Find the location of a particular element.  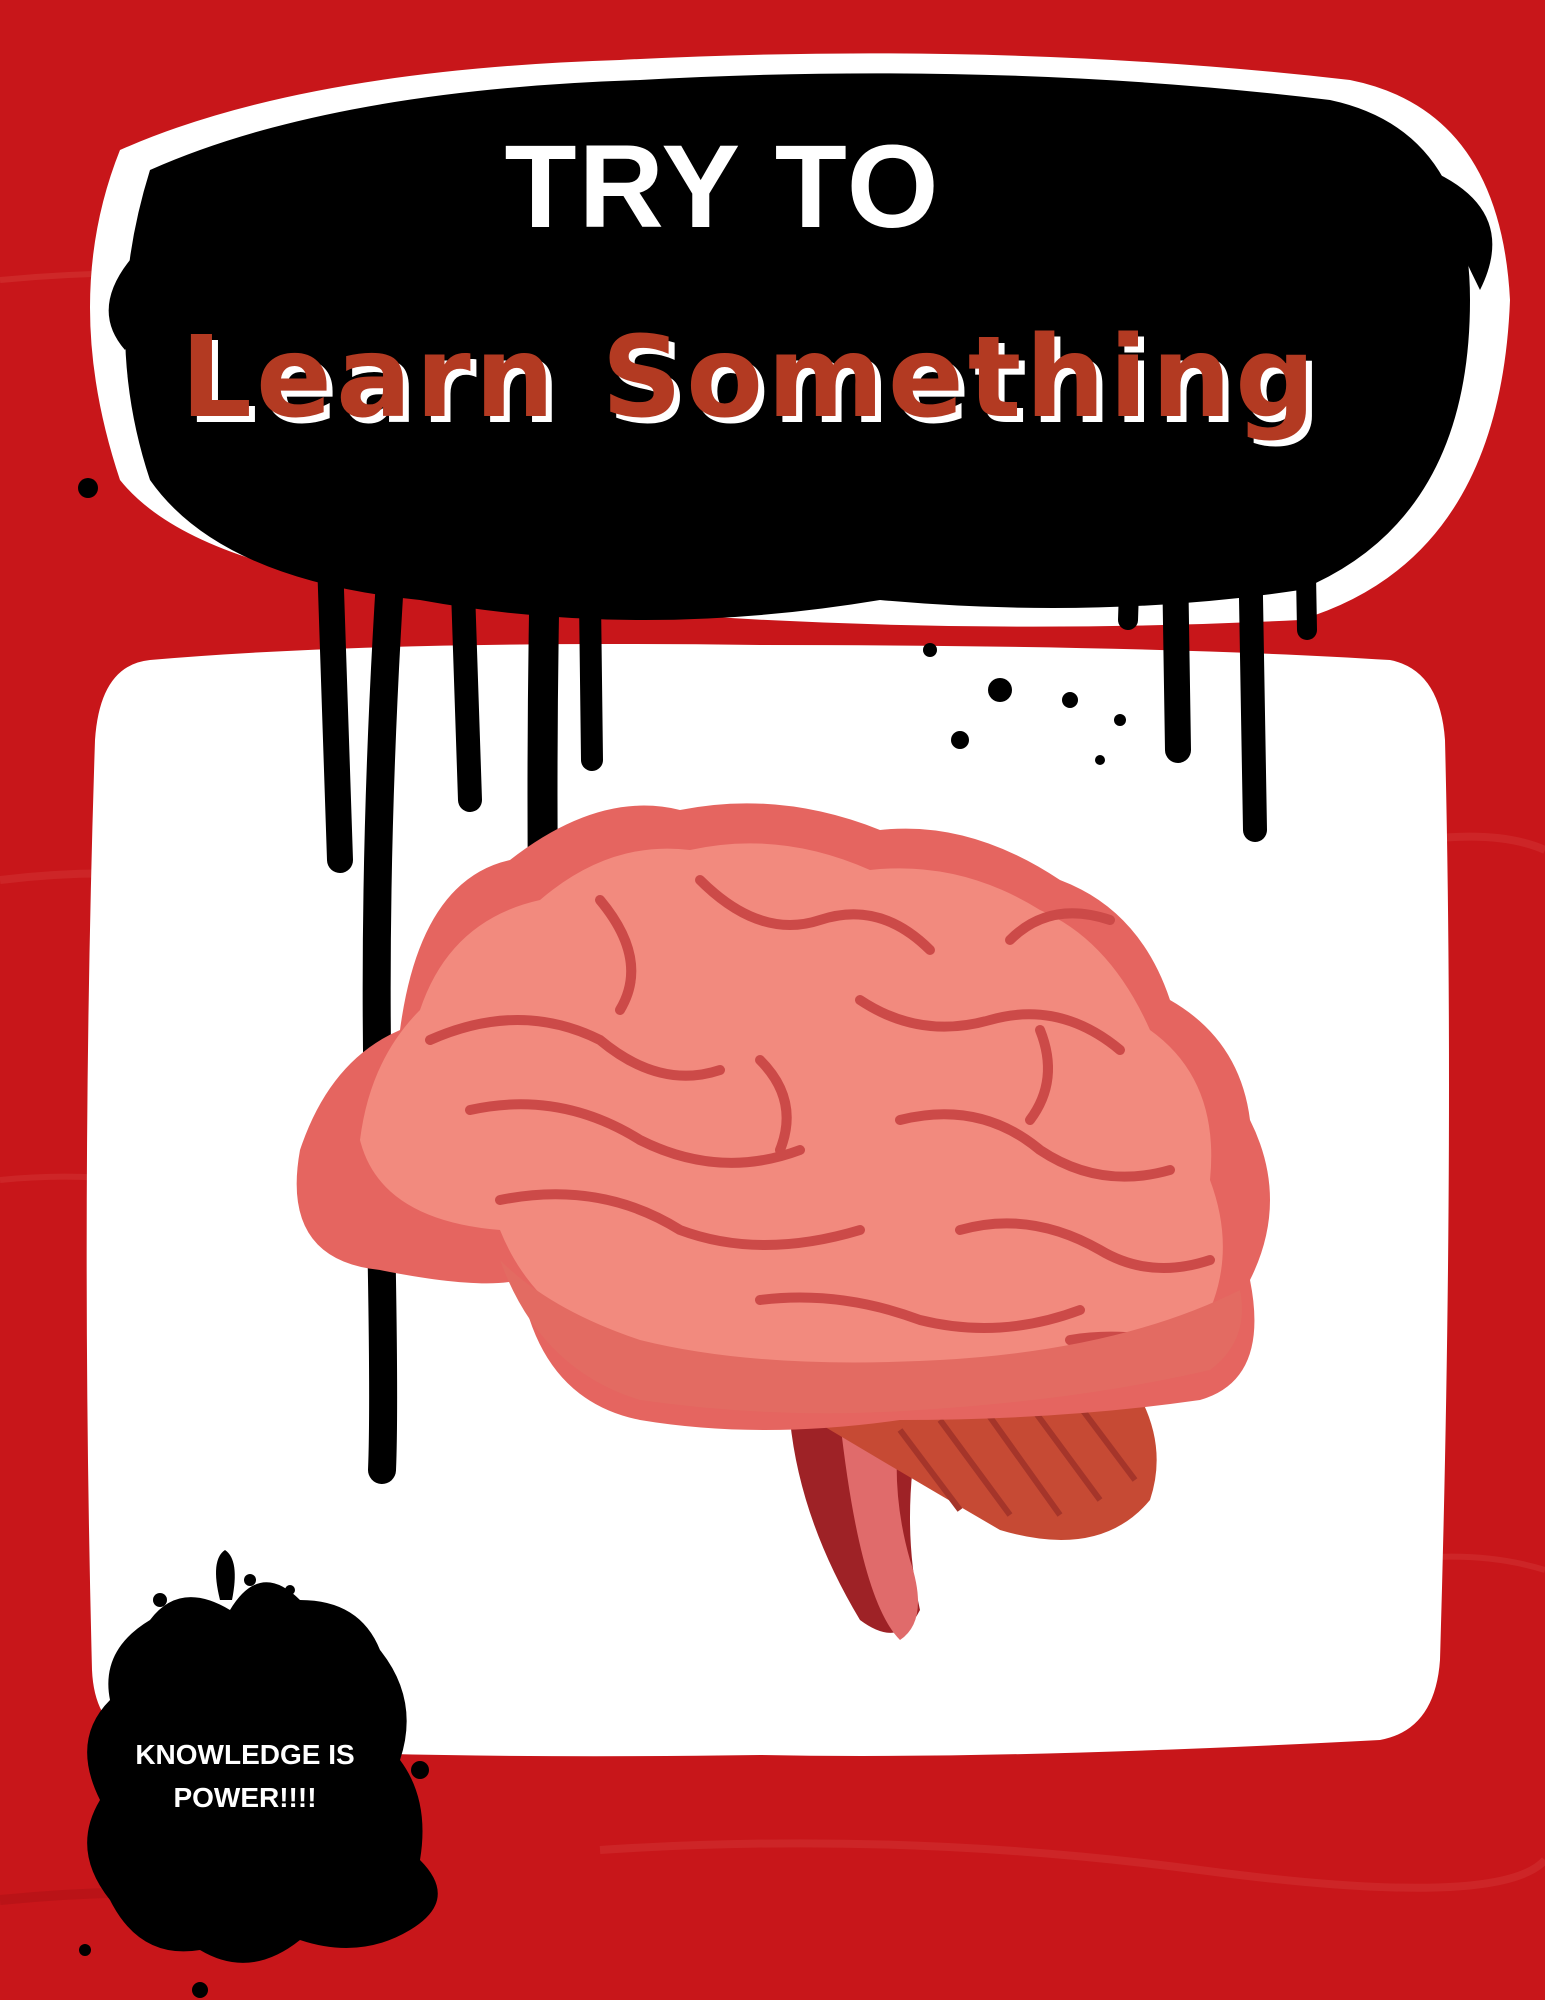

title-line-1: TRY TO is located at coordinates (722, 187).